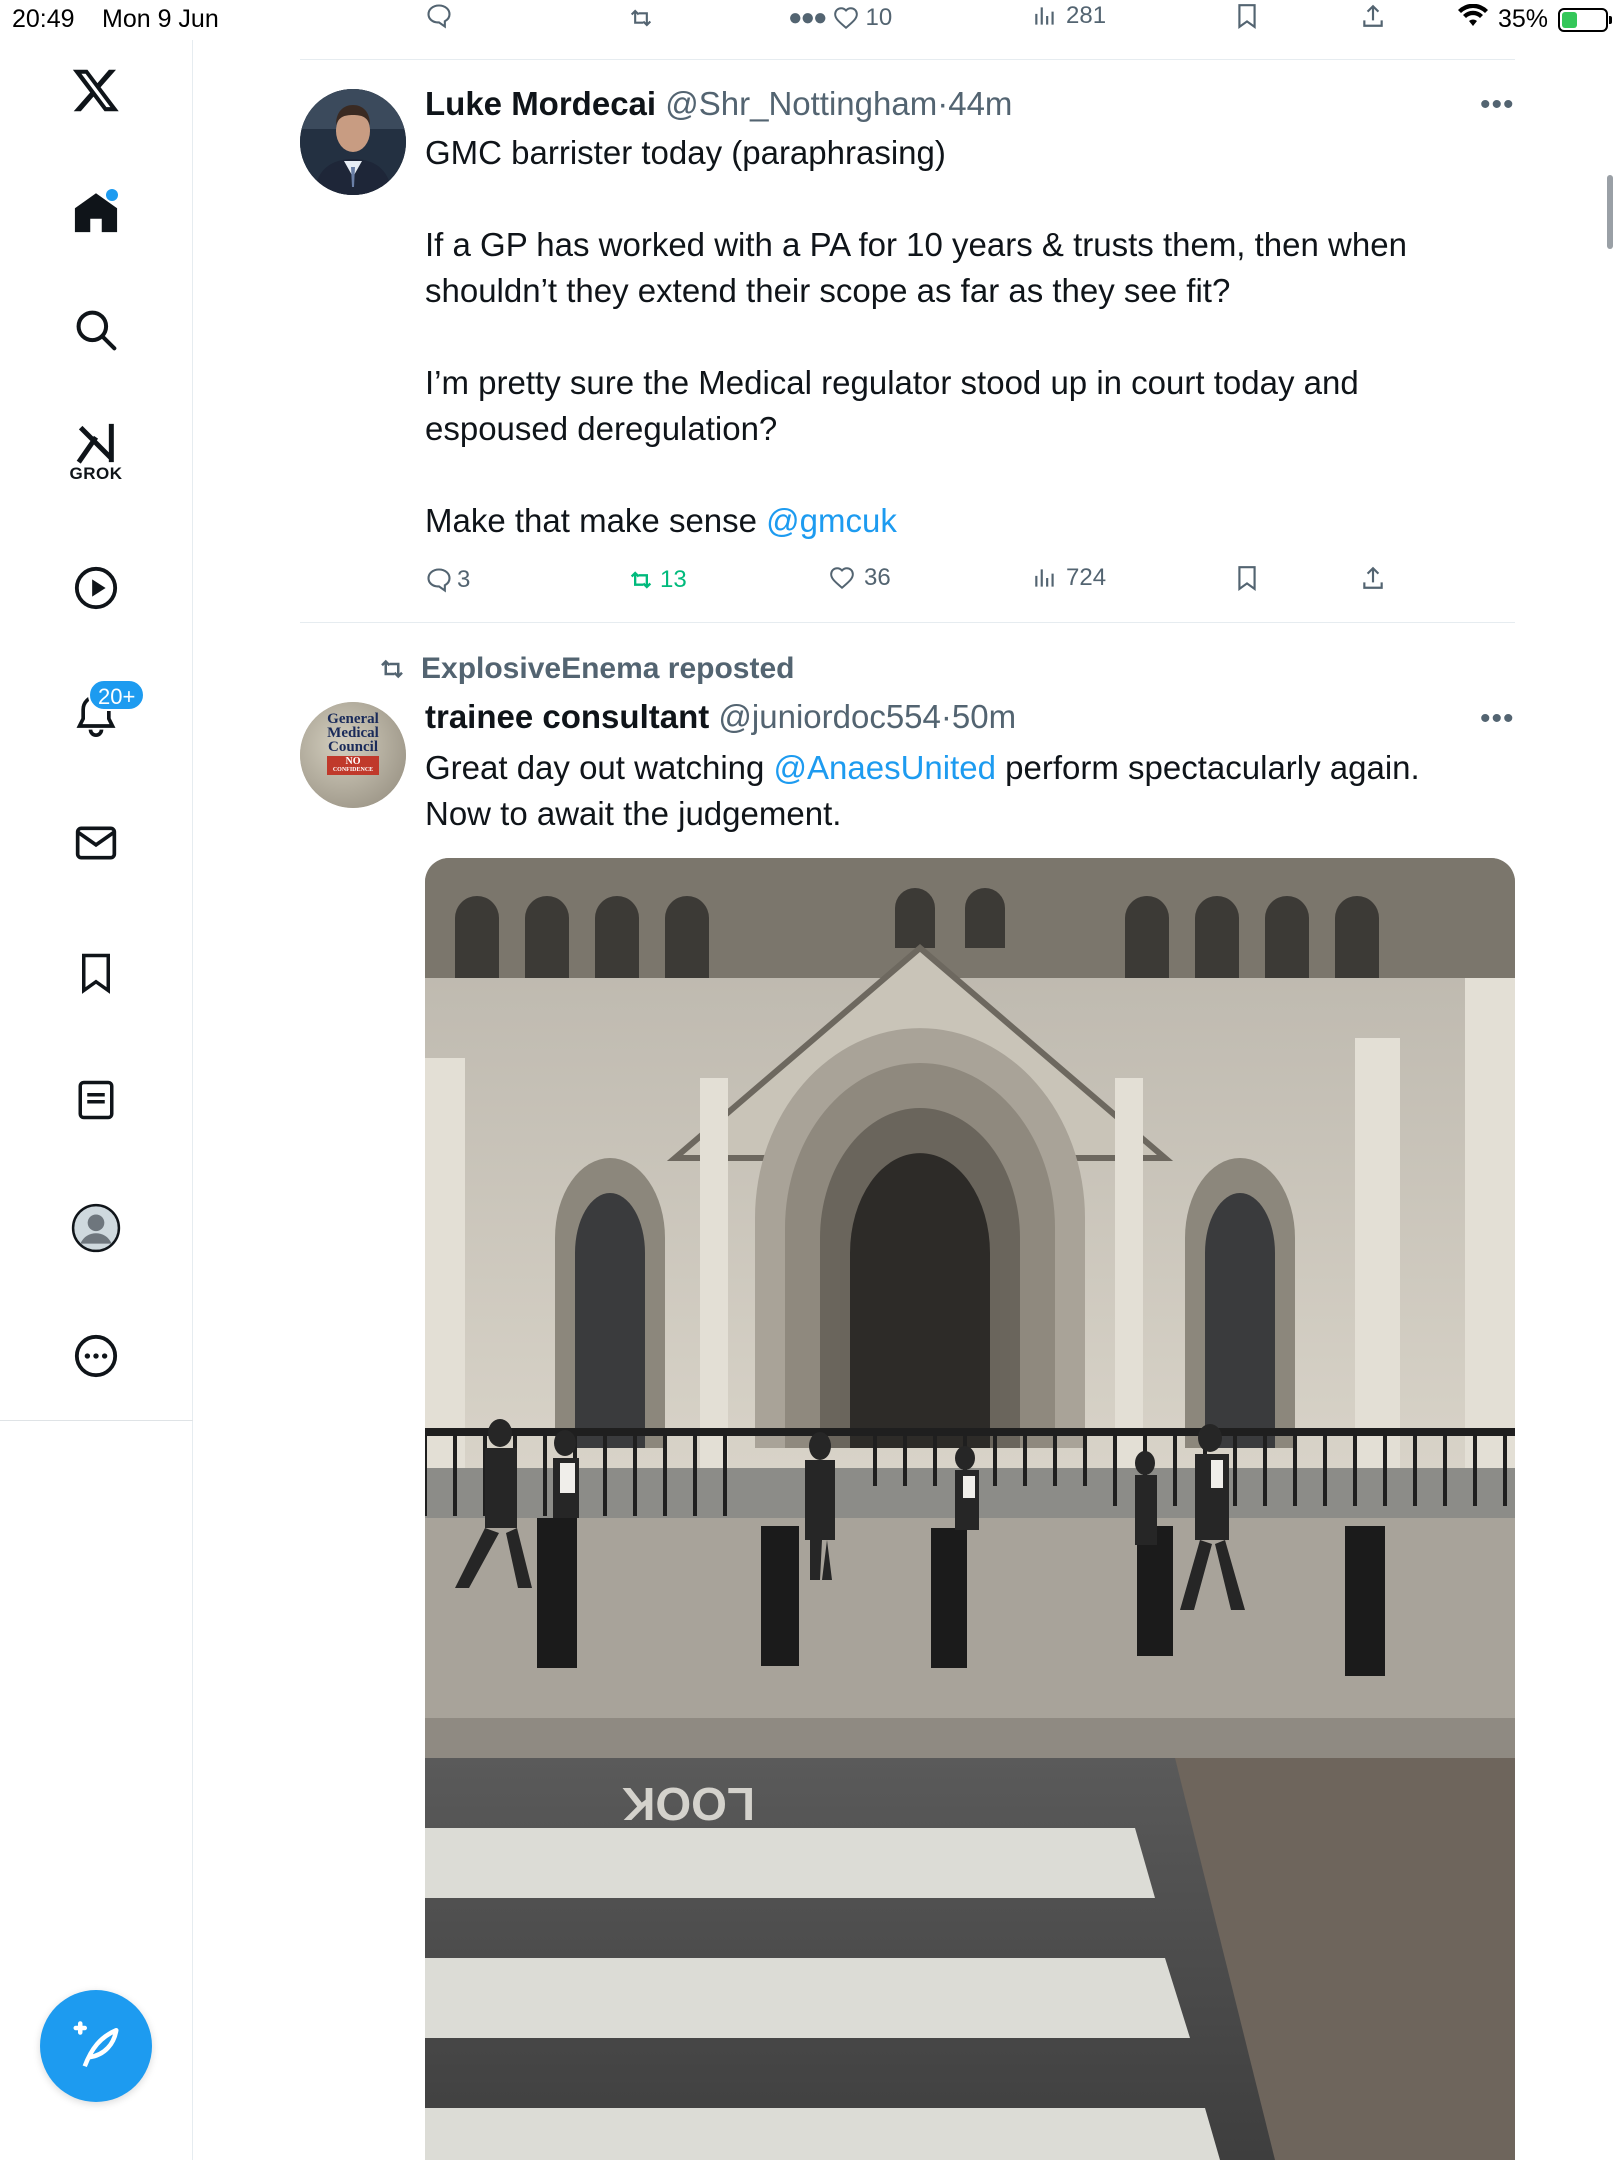  Describe the element at coordinates (106, 712) in the screenshot. I see `notifications-icon: 20+` at that location.